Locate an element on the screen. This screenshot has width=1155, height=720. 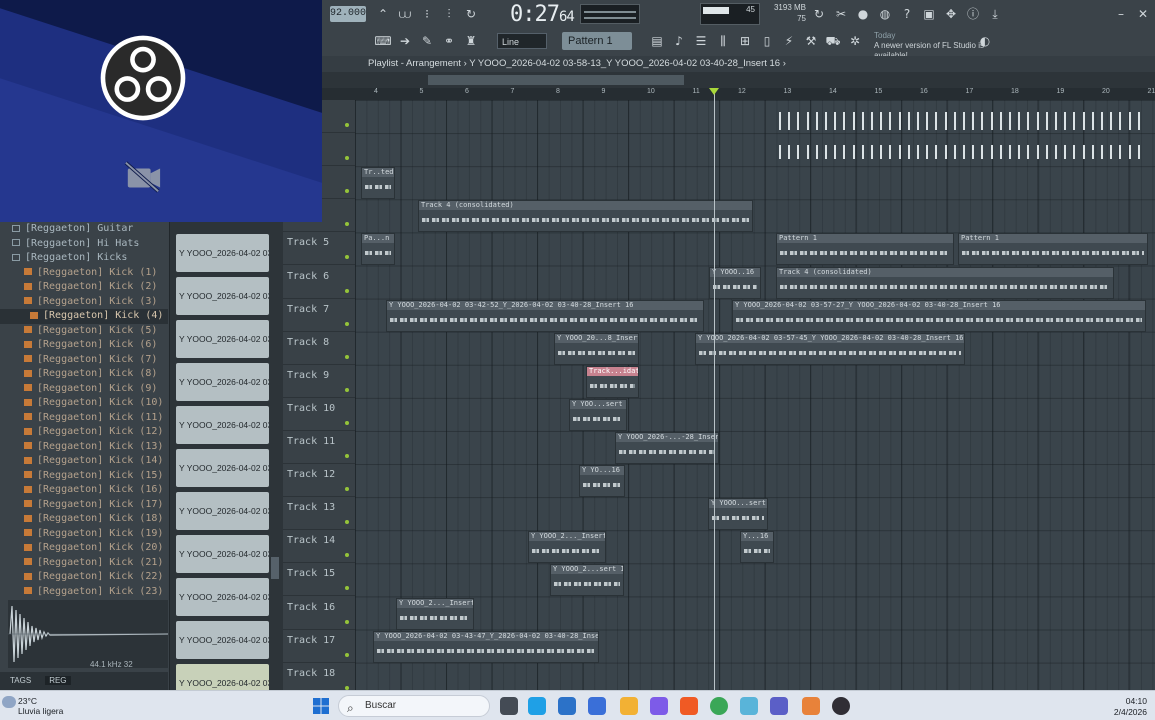
plugin-icon: ✥ is located at coordinates (951, 14).